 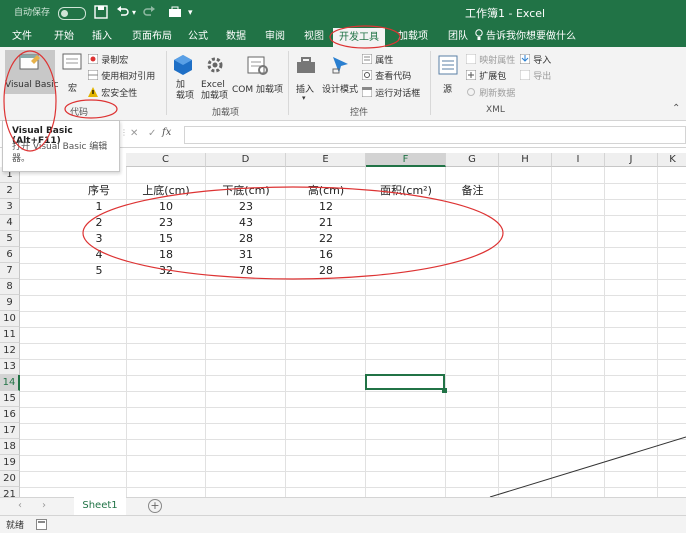 I want to click on sheet-tab-bar: ‹ › Sheet1 +, so click(x=343, y=507).